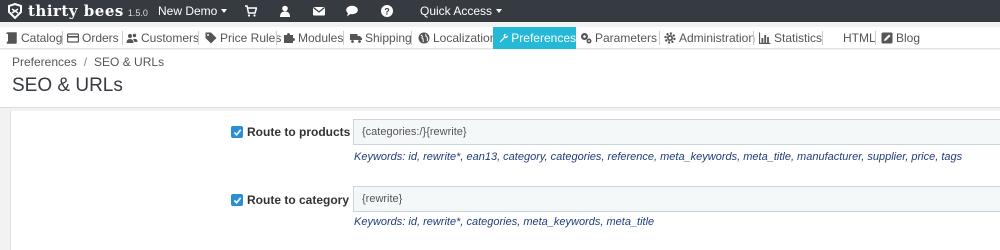 The image size is (1000, 250). Describe the element at coordinates (15, 11) in the screenshot. I see `thirty-bees-logo-icon` at that location.